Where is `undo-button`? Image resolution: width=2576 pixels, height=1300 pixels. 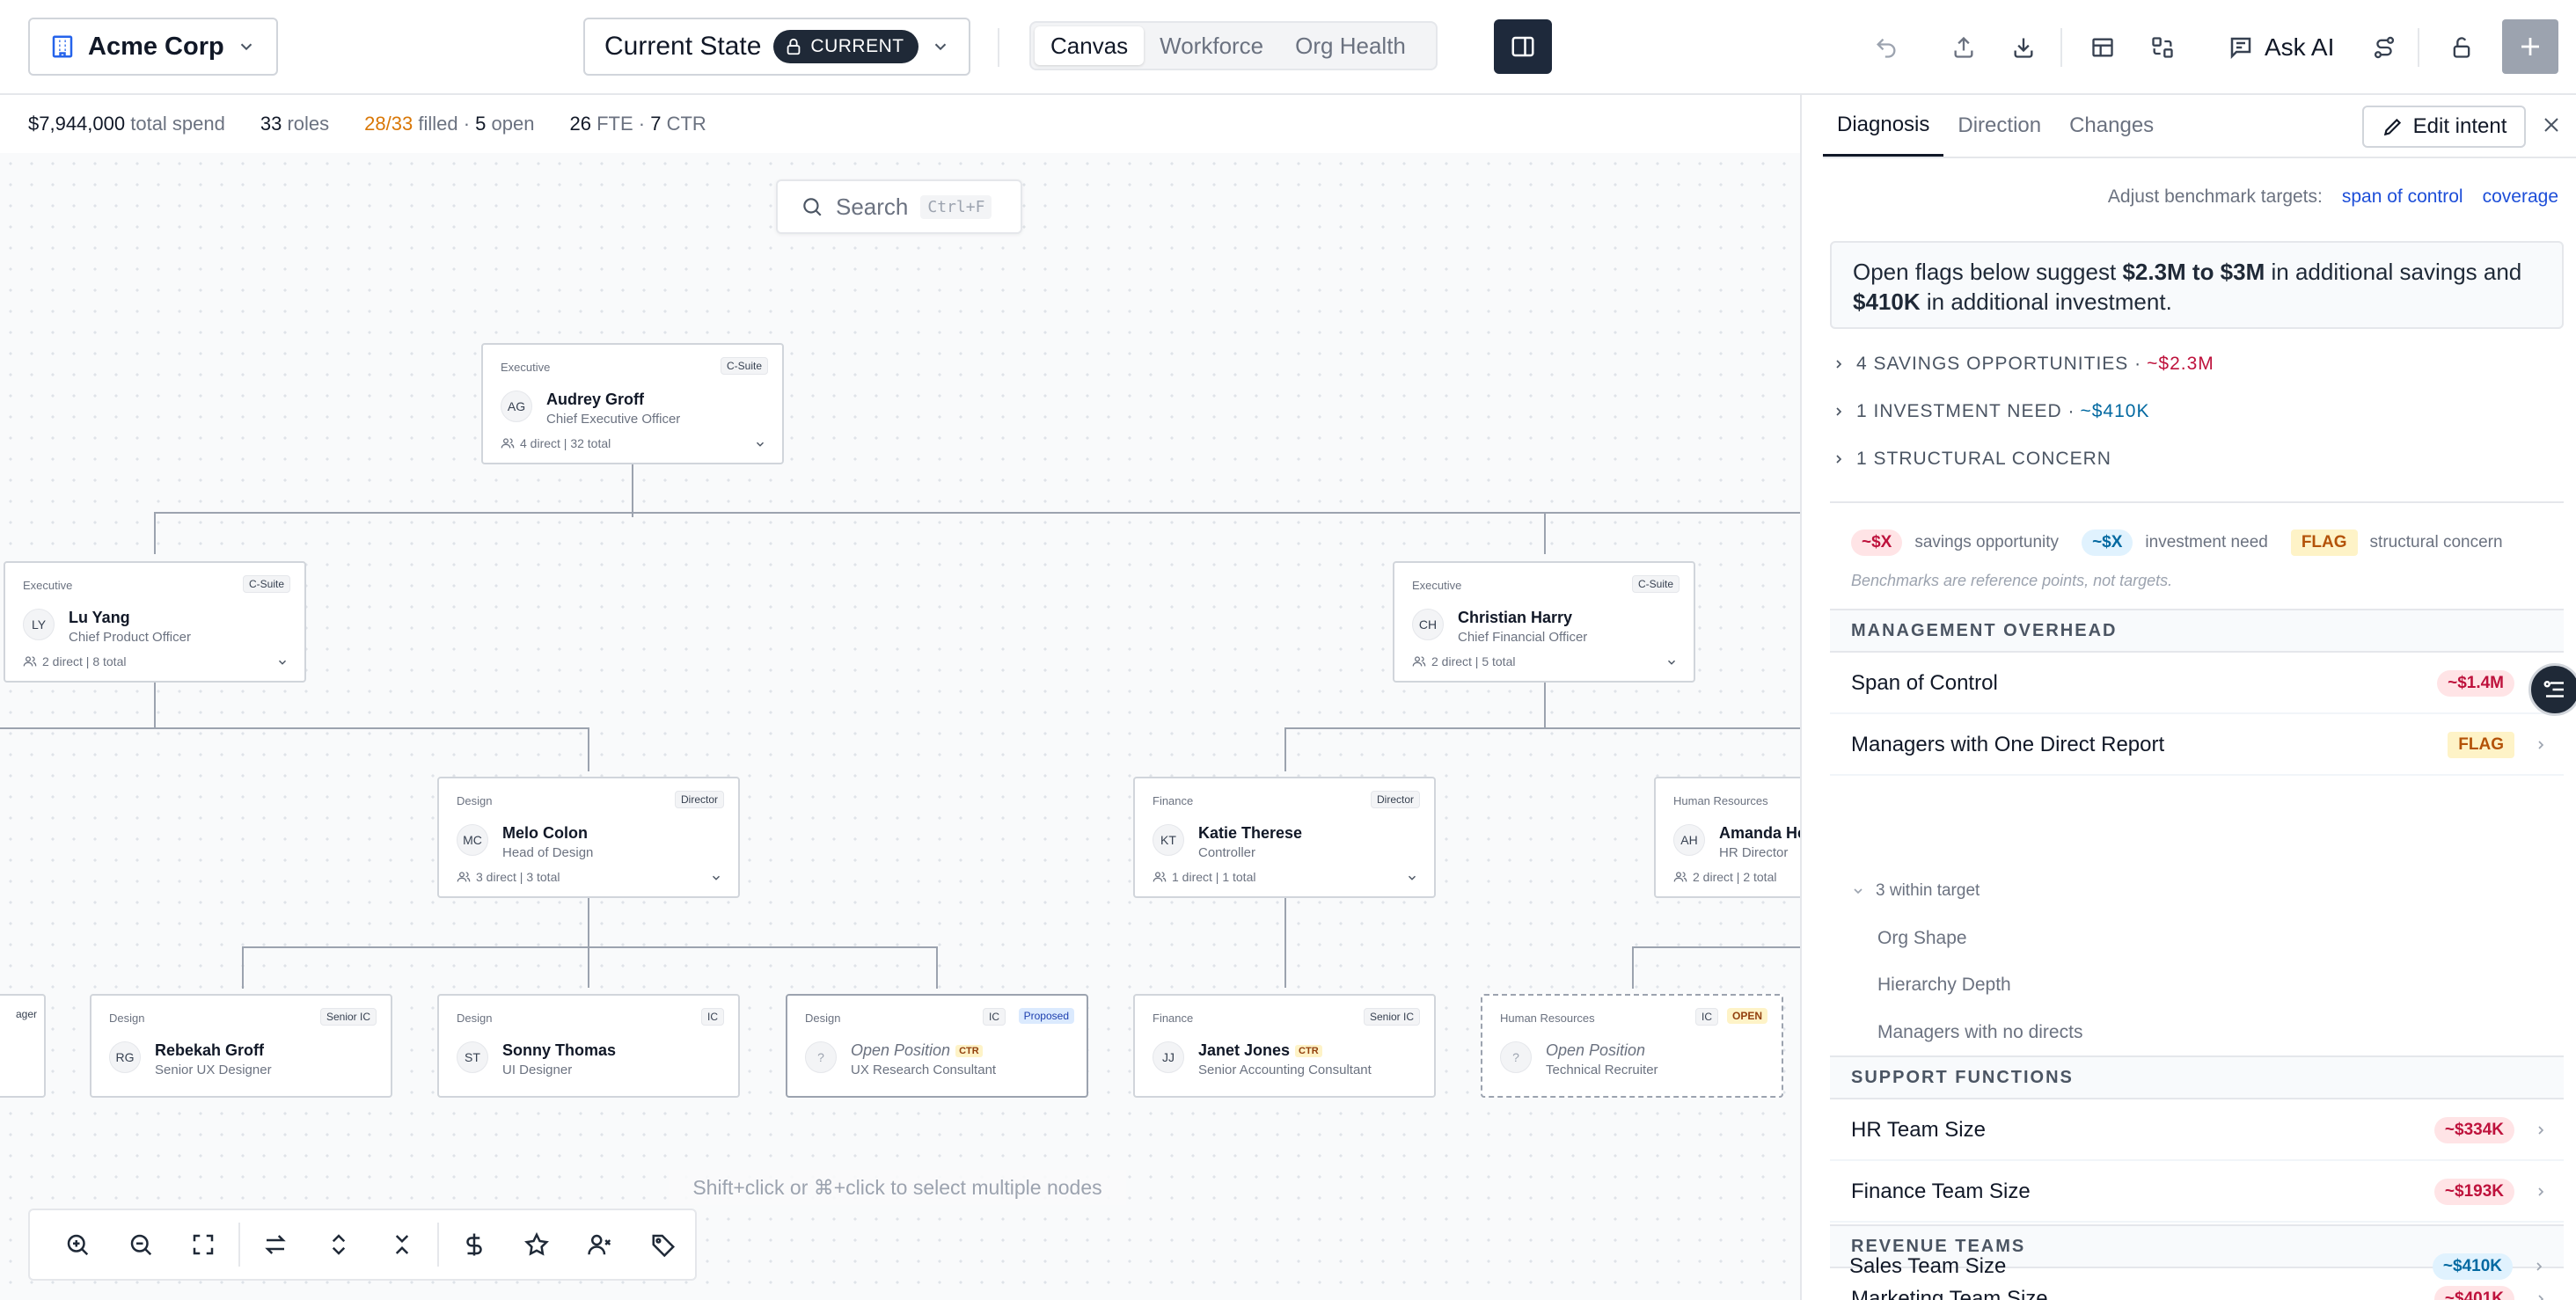 undo-button is located at coordinates (1886, 47).